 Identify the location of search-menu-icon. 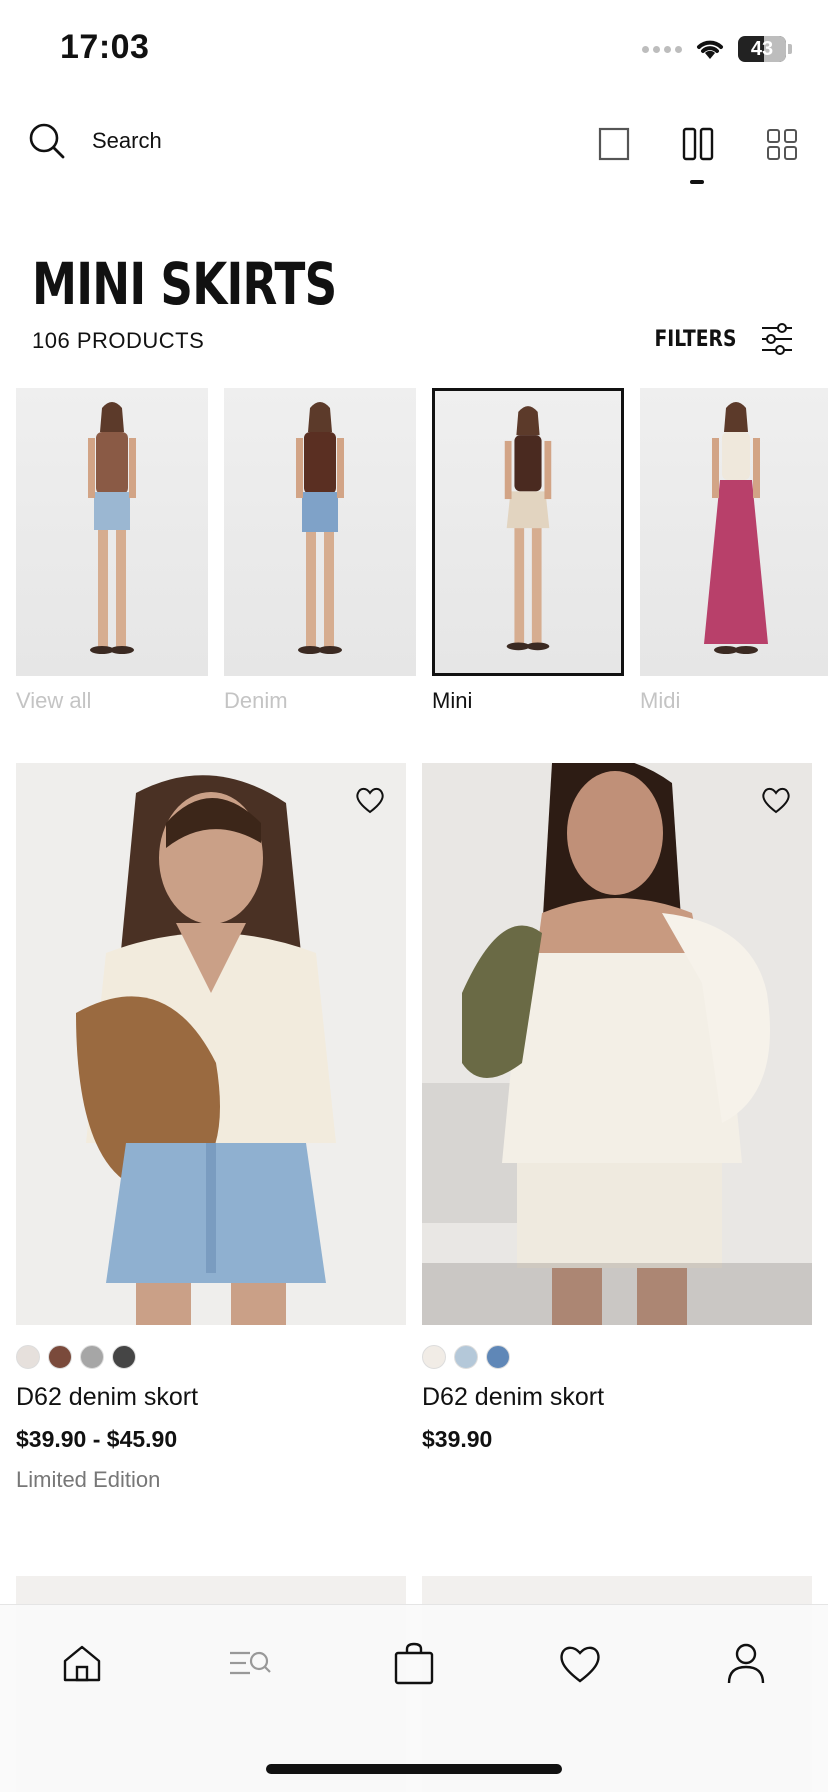
(250, 1663).